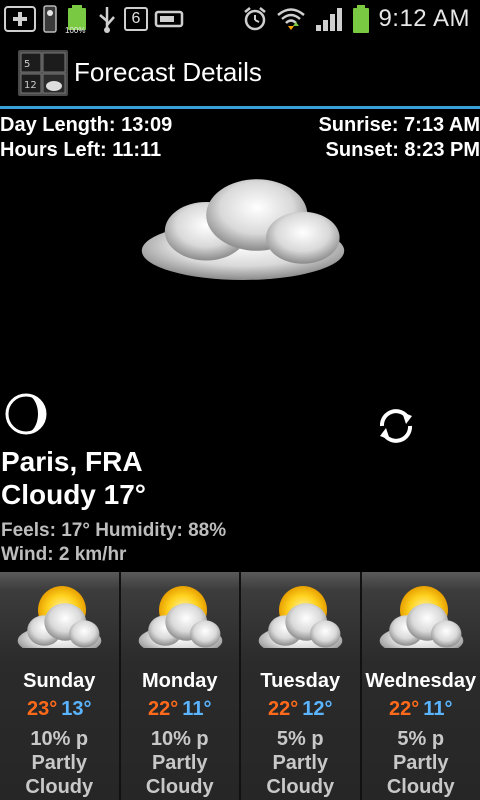 This screenshot has width=480, height=800. I want to click on title-divider, so click(240, 107).